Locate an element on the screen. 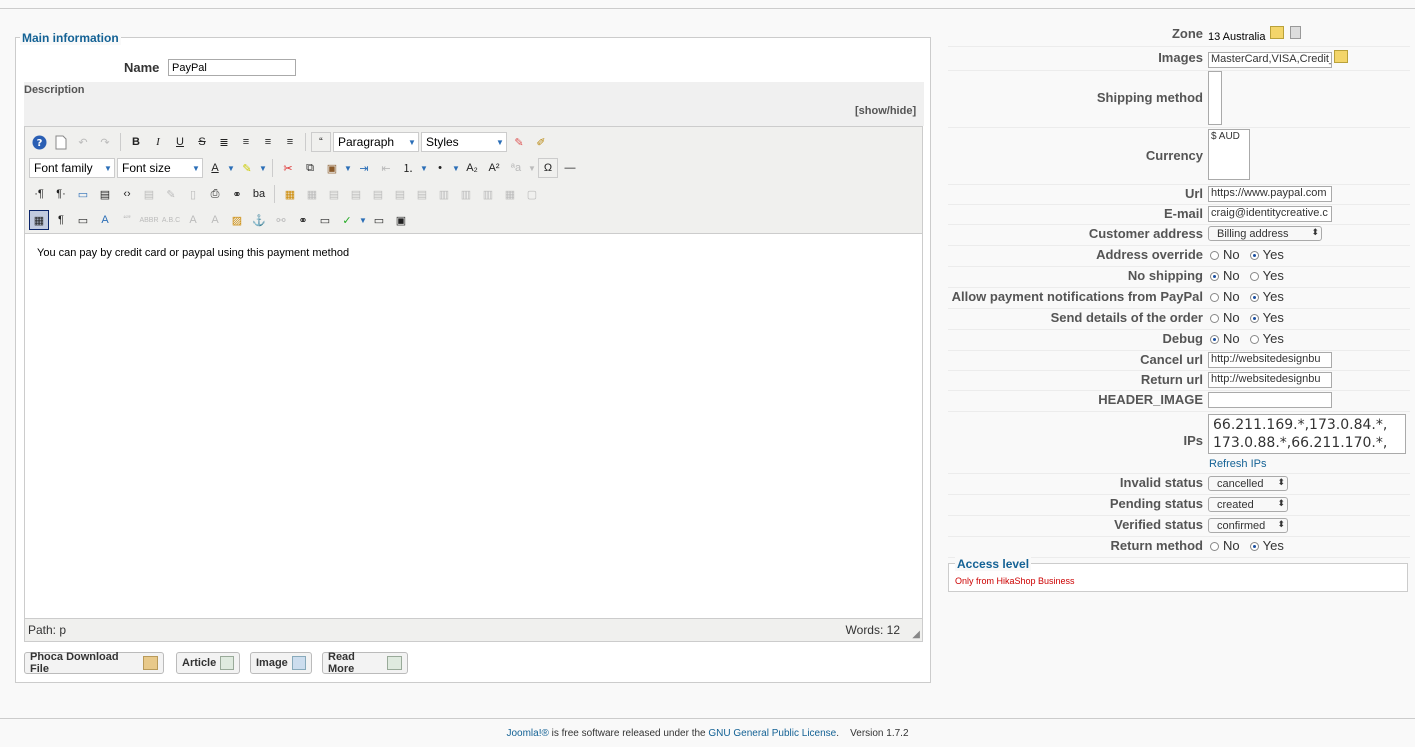 The width and height of the screenshot is (1415, 747). subscript-icon: A₂ is located at coordinates (472, 168).